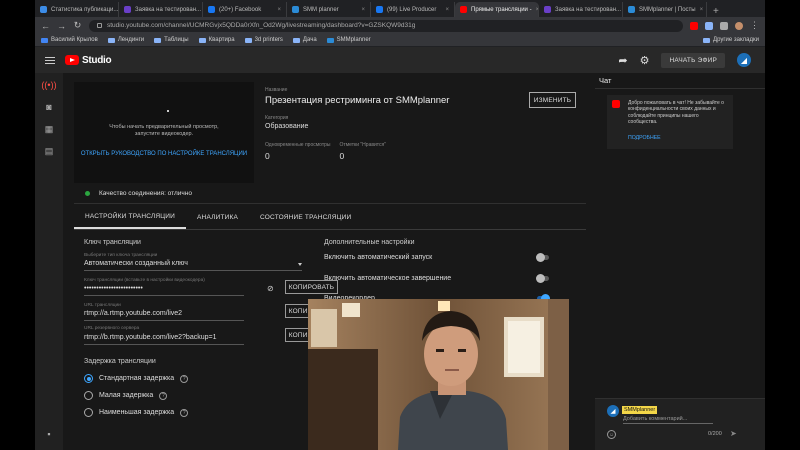  I want to click on calendar-icon: ▦, so click(49, 129).